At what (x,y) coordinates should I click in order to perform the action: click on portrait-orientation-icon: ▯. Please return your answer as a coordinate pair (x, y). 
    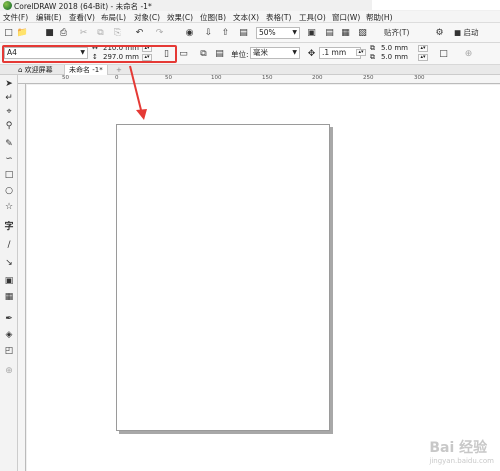
    Looking at the image, I should click on (166, 53).